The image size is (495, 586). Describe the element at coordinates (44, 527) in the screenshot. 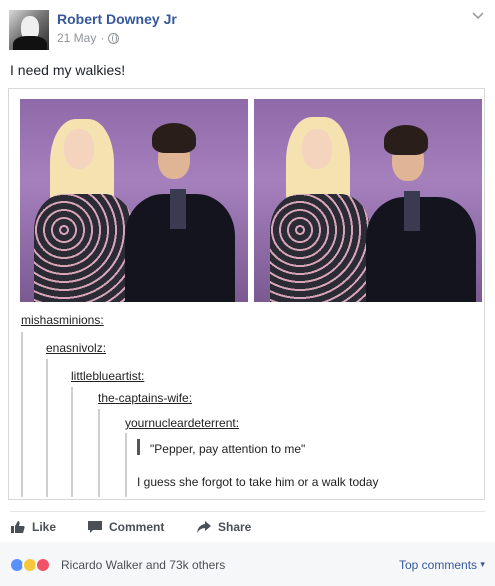

I see `like-label: Like` at that location.